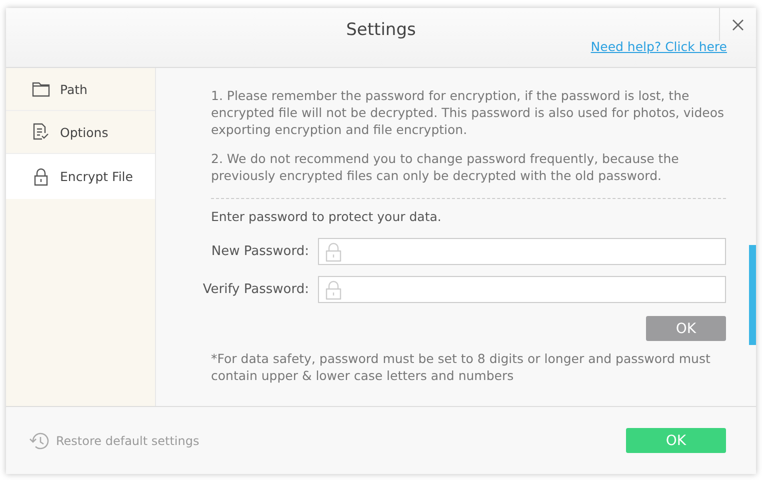  Describe the element at coordinates (41, 132) in the screenshot. I see `document-check-icon` at that location.